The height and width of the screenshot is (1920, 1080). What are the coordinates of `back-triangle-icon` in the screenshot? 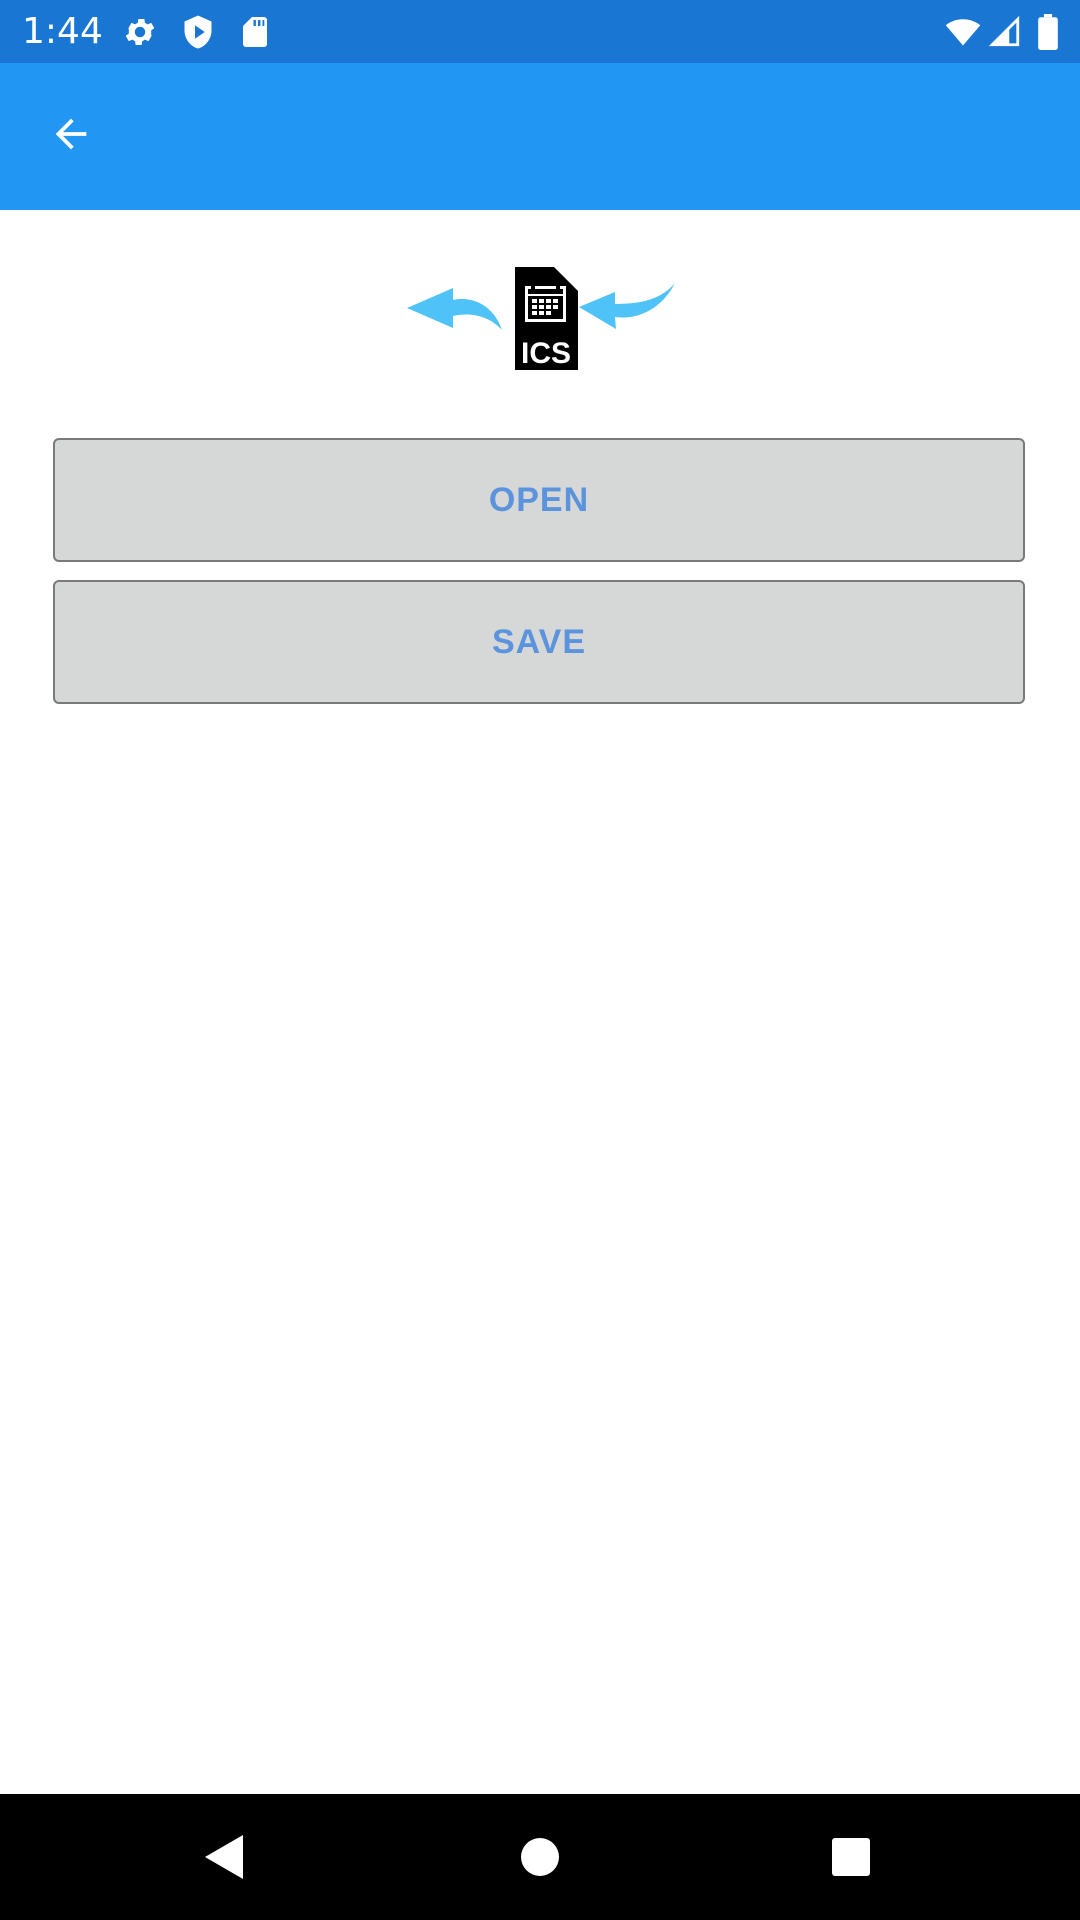 It's located at (224, 1857).